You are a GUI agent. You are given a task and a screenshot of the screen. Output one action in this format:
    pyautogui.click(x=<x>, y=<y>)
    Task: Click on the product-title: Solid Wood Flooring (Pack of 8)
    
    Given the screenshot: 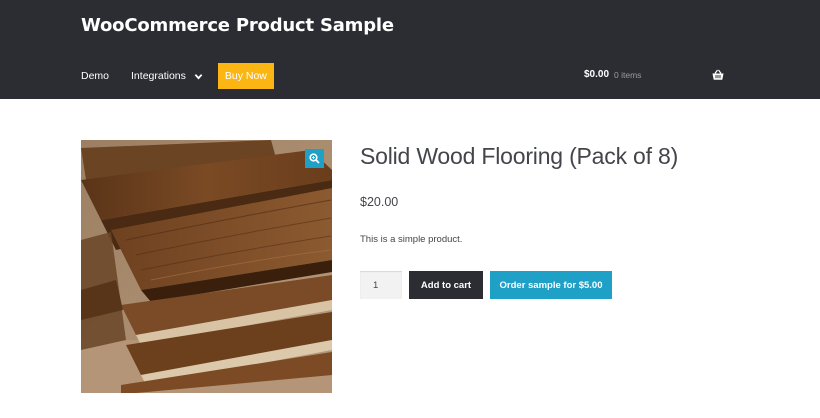 What is the action you would take?
    pyautogui.click(x=519, y=156)
    